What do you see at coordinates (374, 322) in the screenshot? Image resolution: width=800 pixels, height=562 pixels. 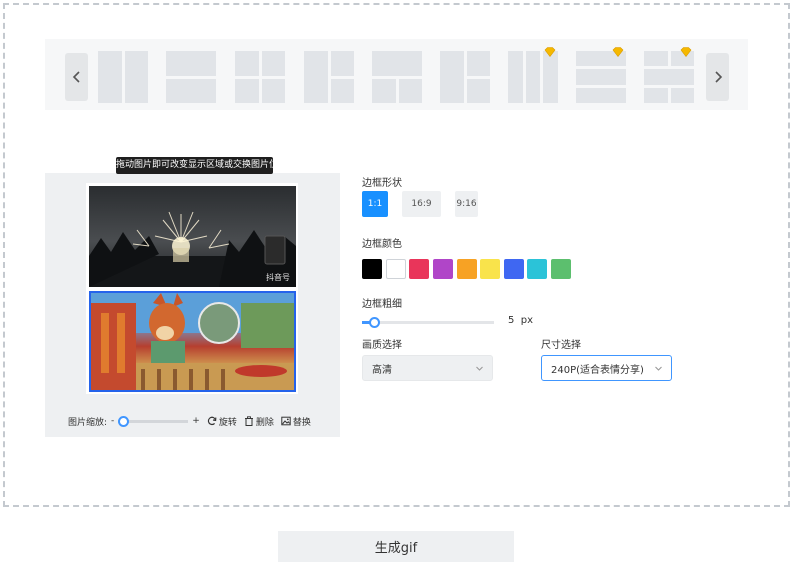 I see `border-width-slider-handle` at bounding box center [374, 322].